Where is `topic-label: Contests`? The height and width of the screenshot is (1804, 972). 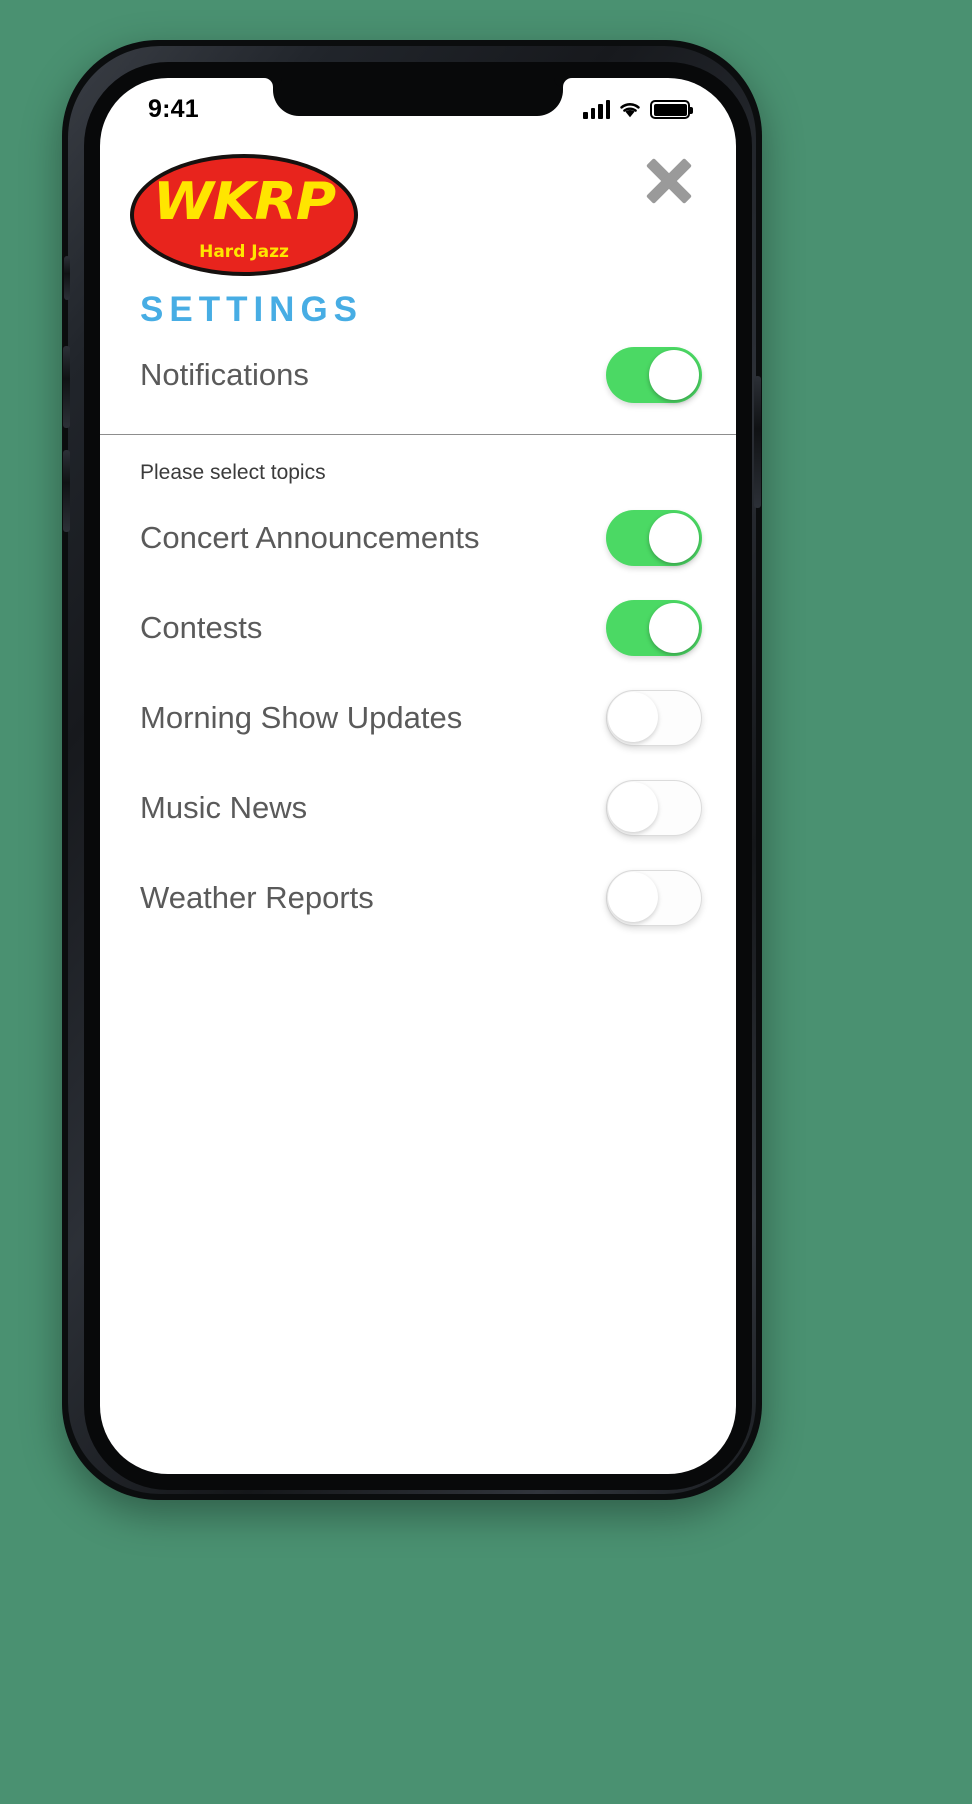
topic-label: Contests is located at coordinates (201, 627).